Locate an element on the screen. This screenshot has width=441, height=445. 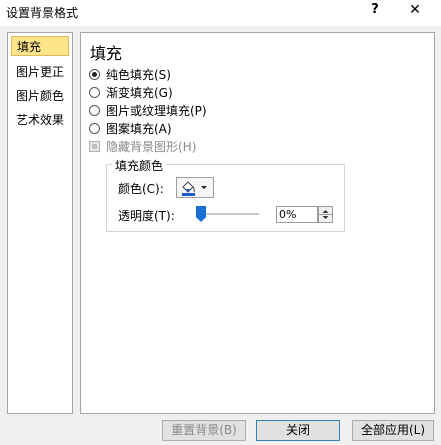
apply-to-all-button: 全部应用(L) is located at coordinates (393, 430).